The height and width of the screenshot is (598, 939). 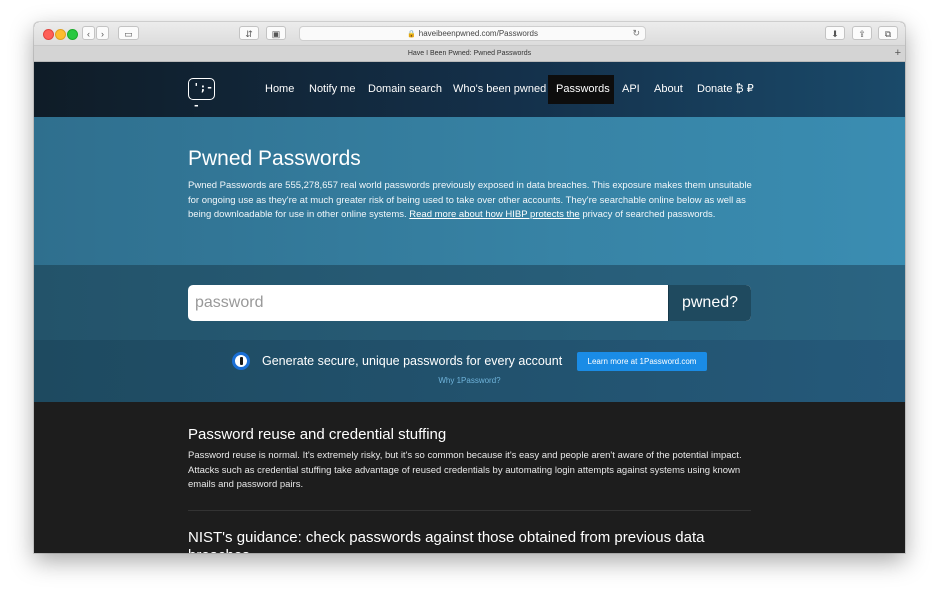 What do you see at coordinates (241, 361) in the screenshot?
I see `onepassword-icon` at bounding box center [241, 361].